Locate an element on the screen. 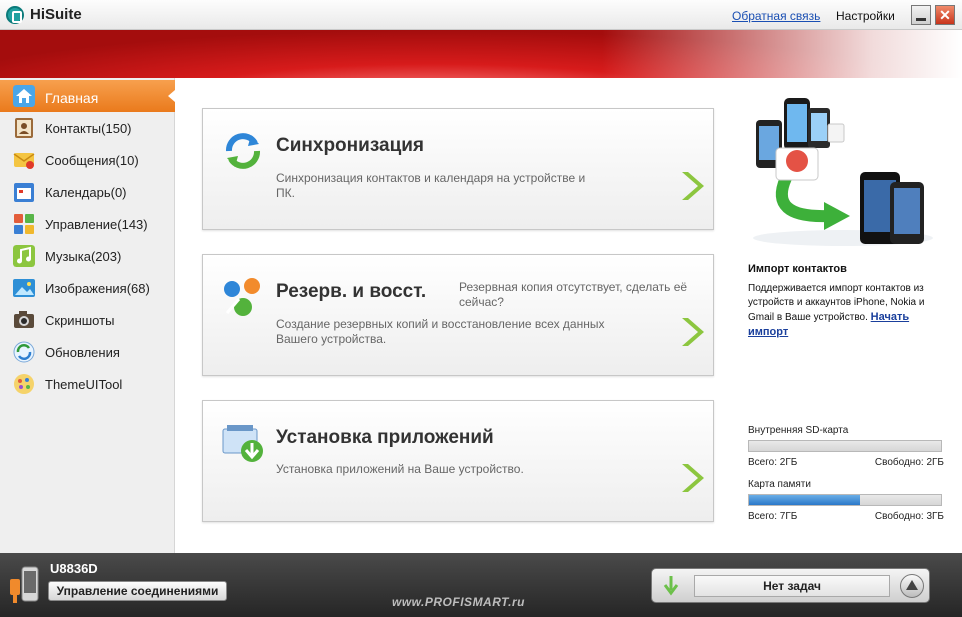 The height and width of the screenshot is (617, 962). sidebar-item-apps: Управление(143) is located at coordinates (87, 224).